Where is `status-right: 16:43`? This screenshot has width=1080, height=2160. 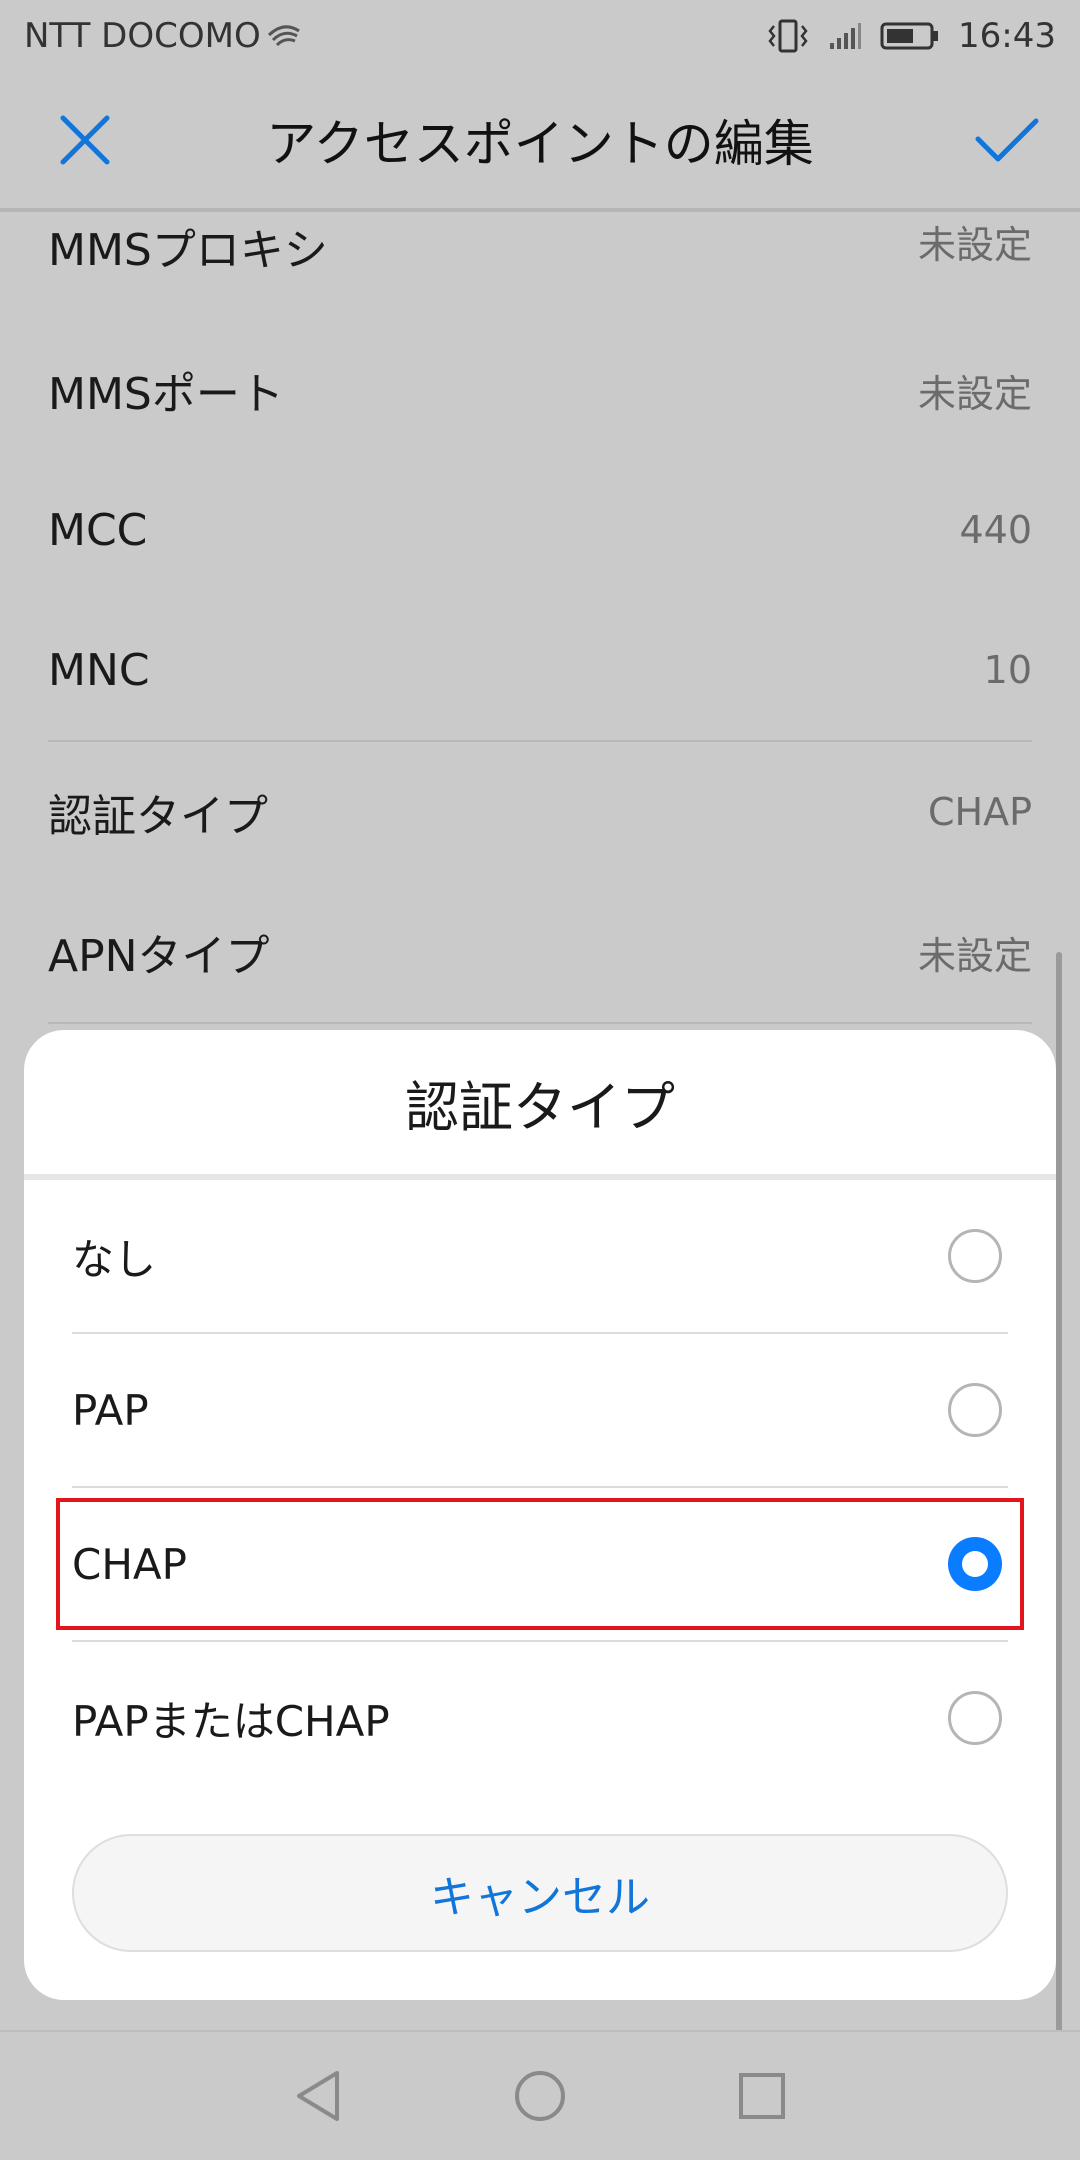 status-right: 16:43 is located at coordinates (911, 36).